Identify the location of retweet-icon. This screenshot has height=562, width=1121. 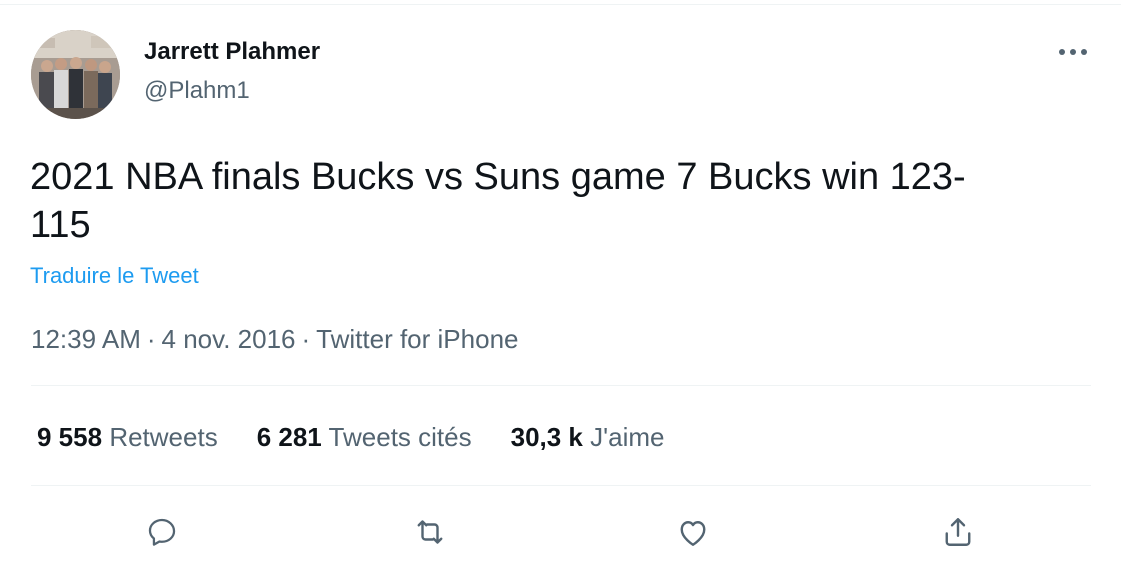
(430, 532).